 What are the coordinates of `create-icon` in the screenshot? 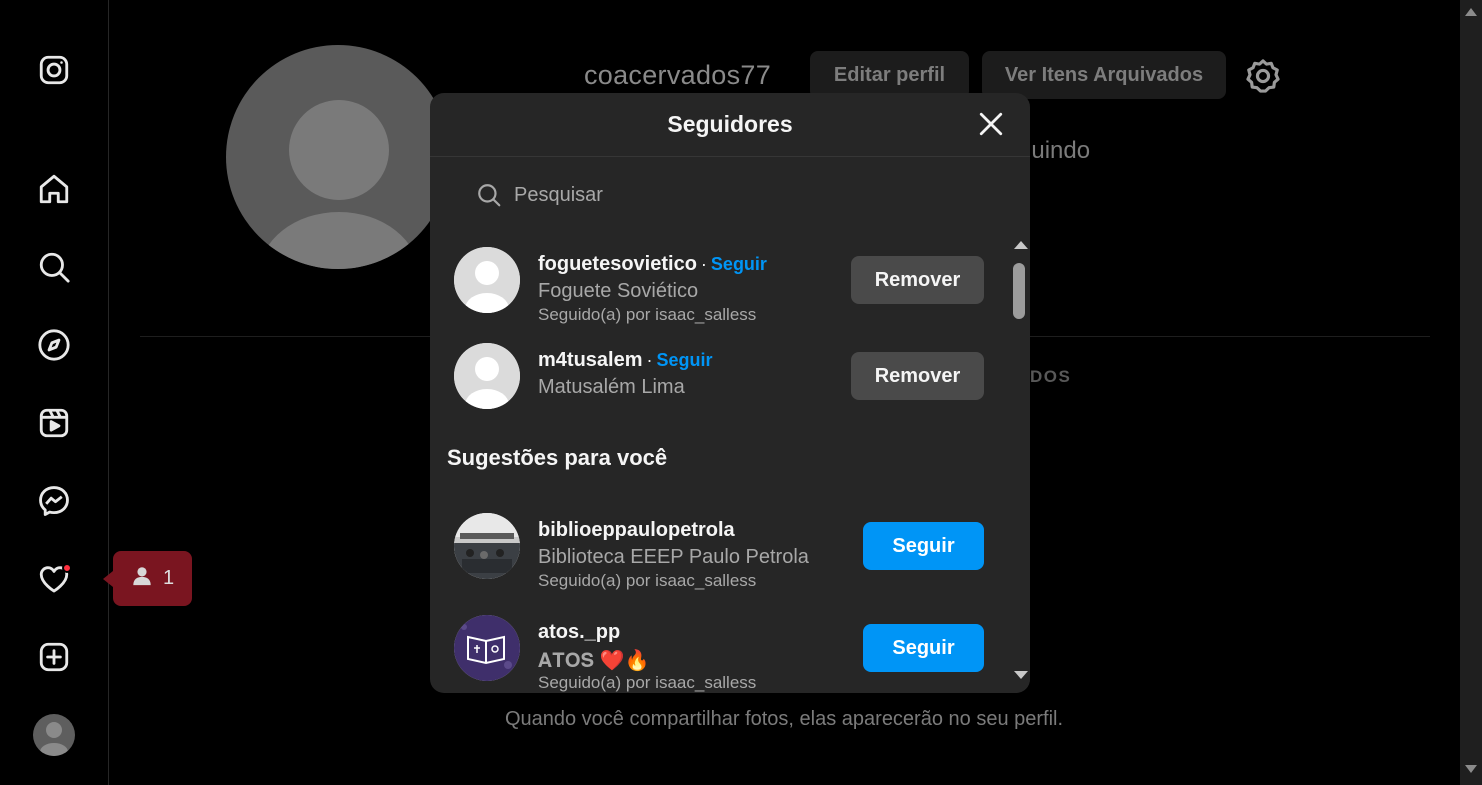 It's located at (54, 657).